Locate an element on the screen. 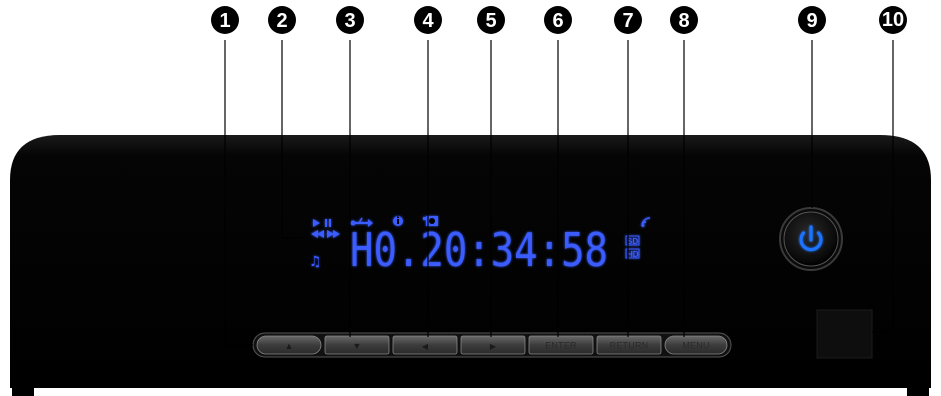 This screenshot has width=941, height=396. callout-2: 2 is located at coordinates (282, 20).